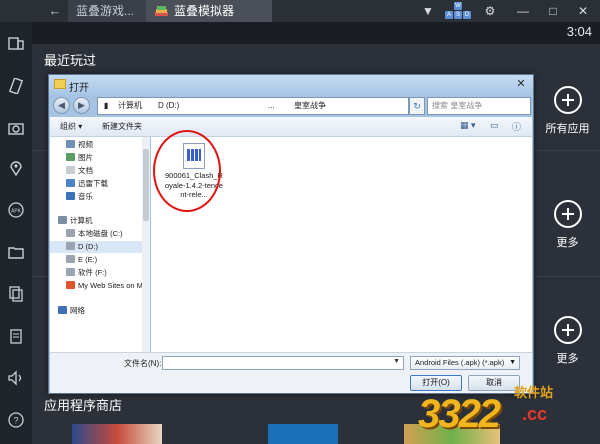  I want to click on multi-window-icon, so click(16, 44).